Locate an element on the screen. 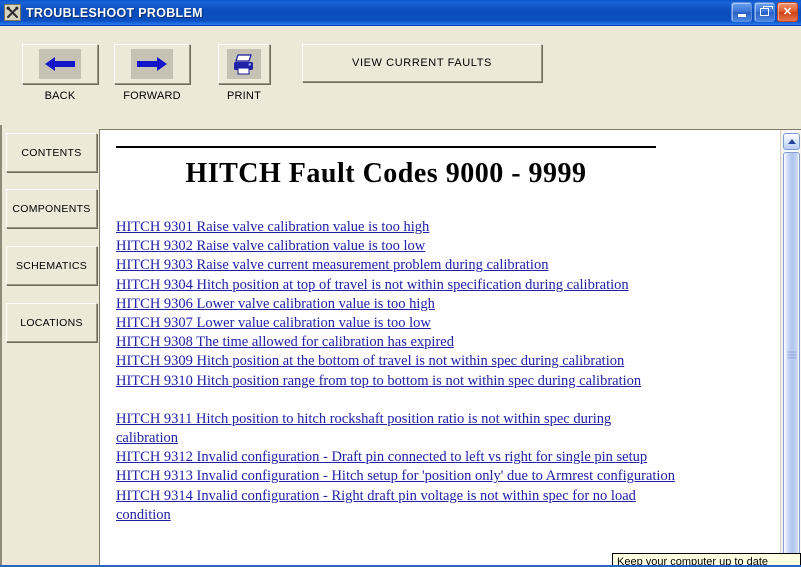 Image resolution: width=801 pixels, height=567 pixels. forward-icon-container is located at coordinates (152, 64).